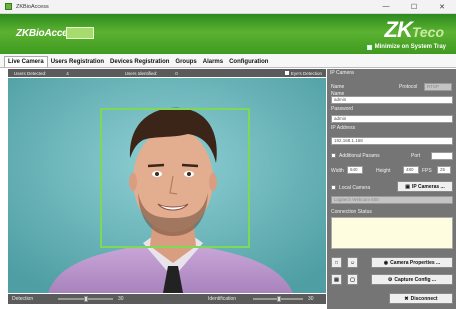 This screenshot has height=309, width=456. Describe the element at coordinates (386, 7) in the screenshot. I see `minimize-button: —` at that location.